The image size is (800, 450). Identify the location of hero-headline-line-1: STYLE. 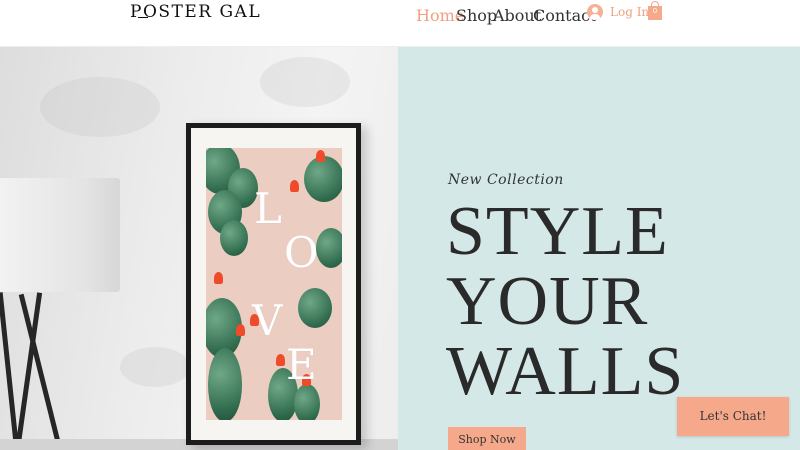
(557, 231).